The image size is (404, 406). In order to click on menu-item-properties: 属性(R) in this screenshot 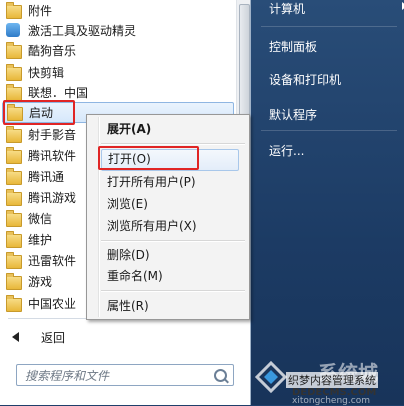, I will do `click(176, 306)`.